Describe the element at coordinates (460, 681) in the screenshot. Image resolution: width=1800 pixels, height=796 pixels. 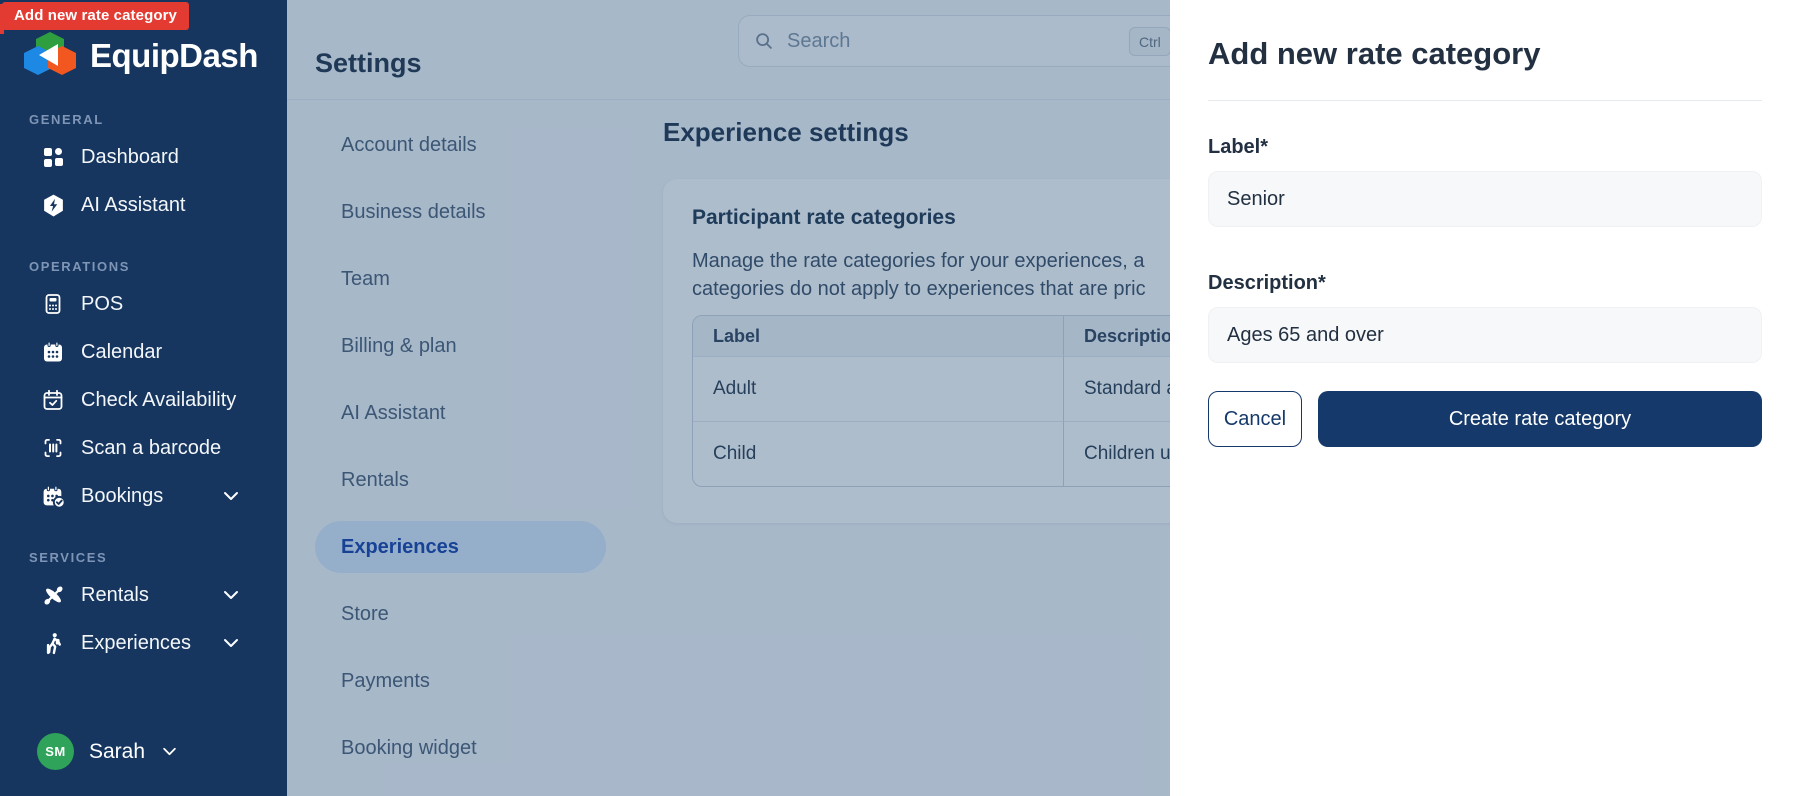
I see `settings-nav-payments: Payments` at that location.